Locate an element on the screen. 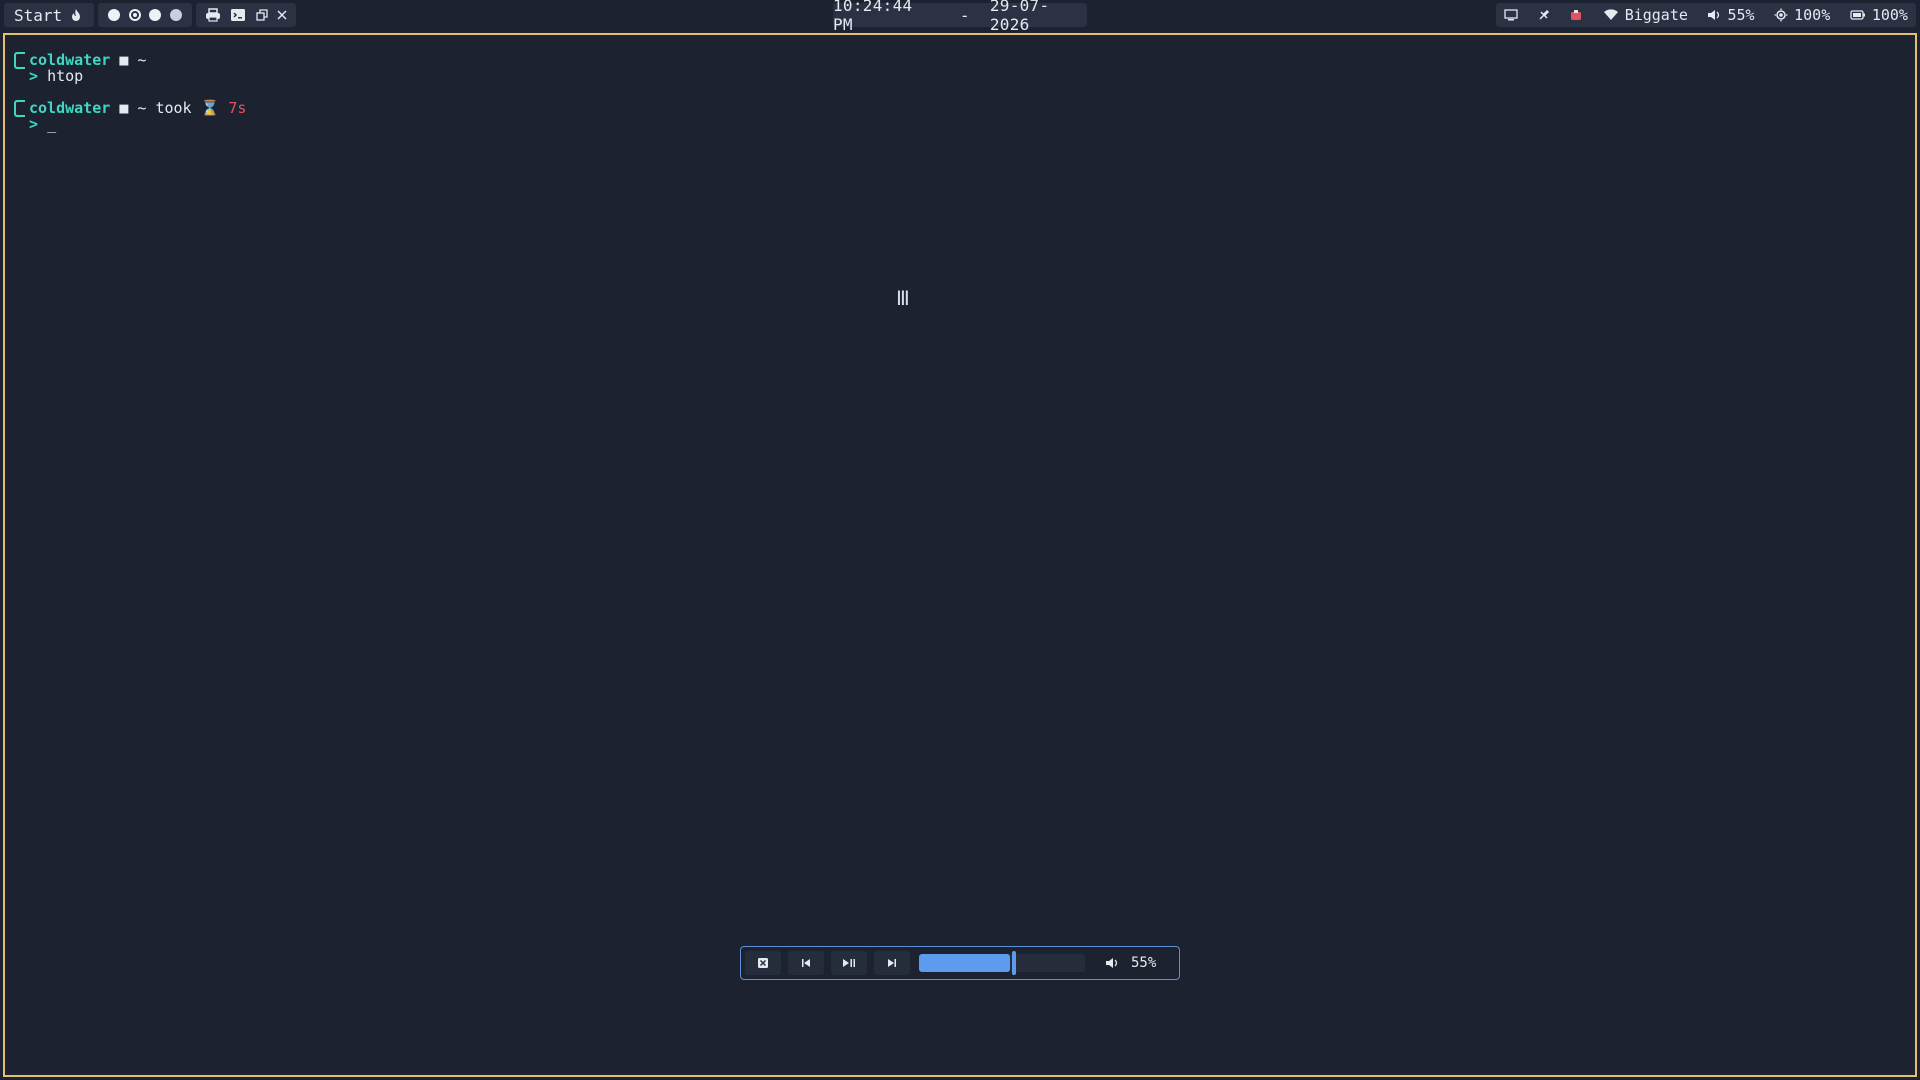  battery-value: 100% is located at coordinates (1889, 15).